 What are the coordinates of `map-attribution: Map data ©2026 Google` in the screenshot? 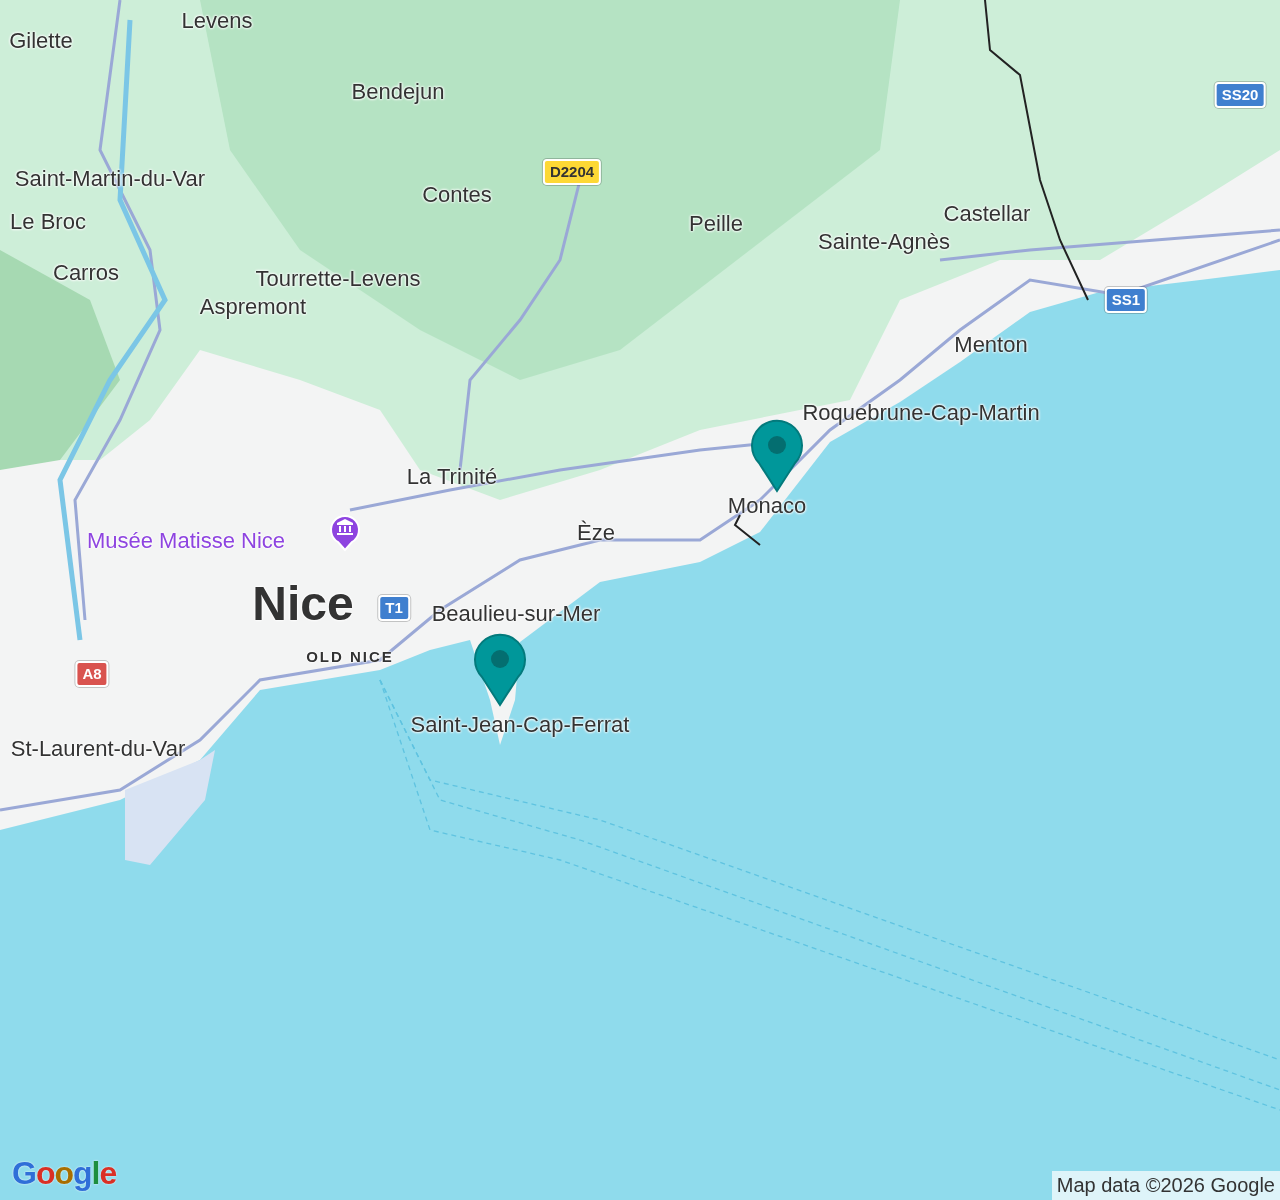 It's located at (1165, 1185).